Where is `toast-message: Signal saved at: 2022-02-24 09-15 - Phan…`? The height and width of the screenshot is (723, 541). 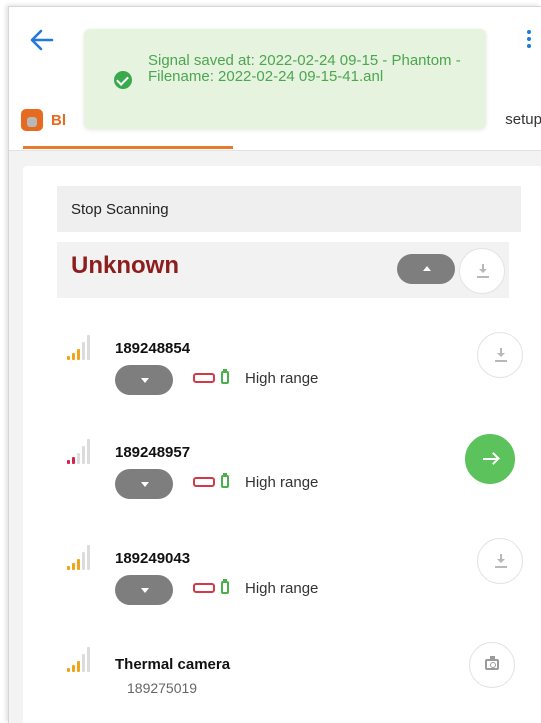
toast-message: Signal saved at: 2022-02-24 09-15 - Phan… is located at coordinates (304, 68).